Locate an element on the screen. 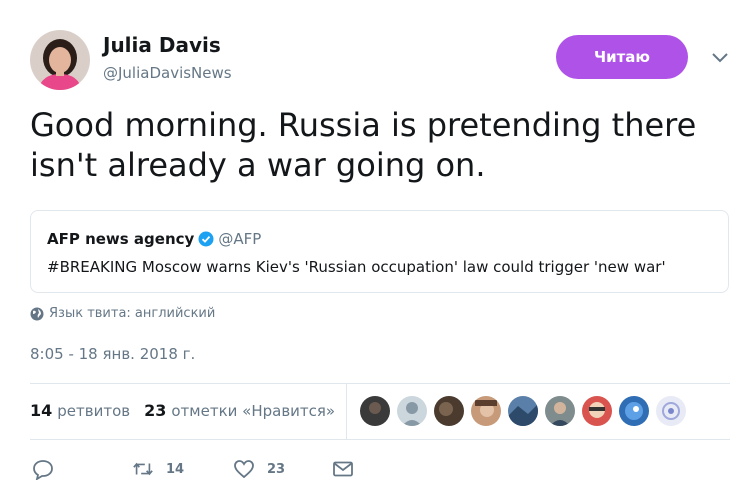 The image size is (746, 487). author-avatar is located at coordinates (60, 60).